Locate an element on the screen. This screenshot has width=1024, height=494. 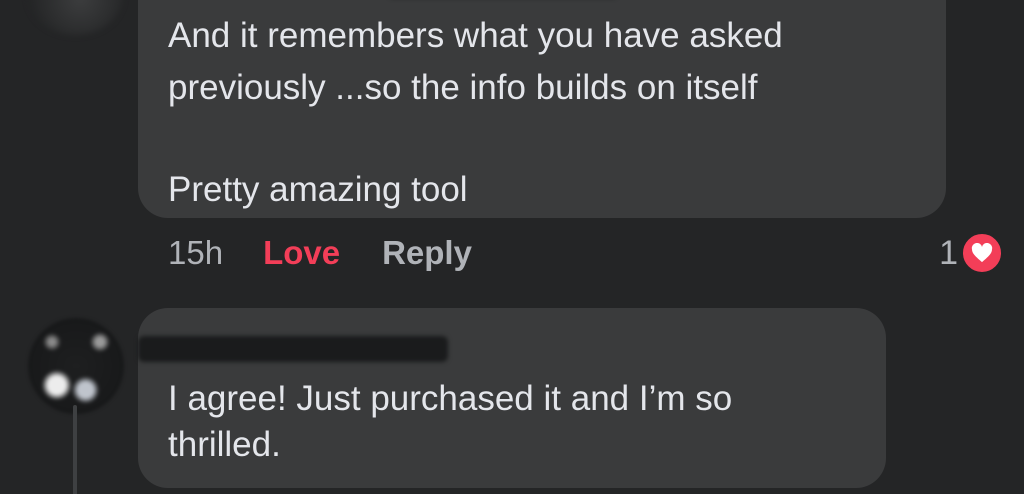
love-reaction-button: Love is located at coordinates (301, 253).